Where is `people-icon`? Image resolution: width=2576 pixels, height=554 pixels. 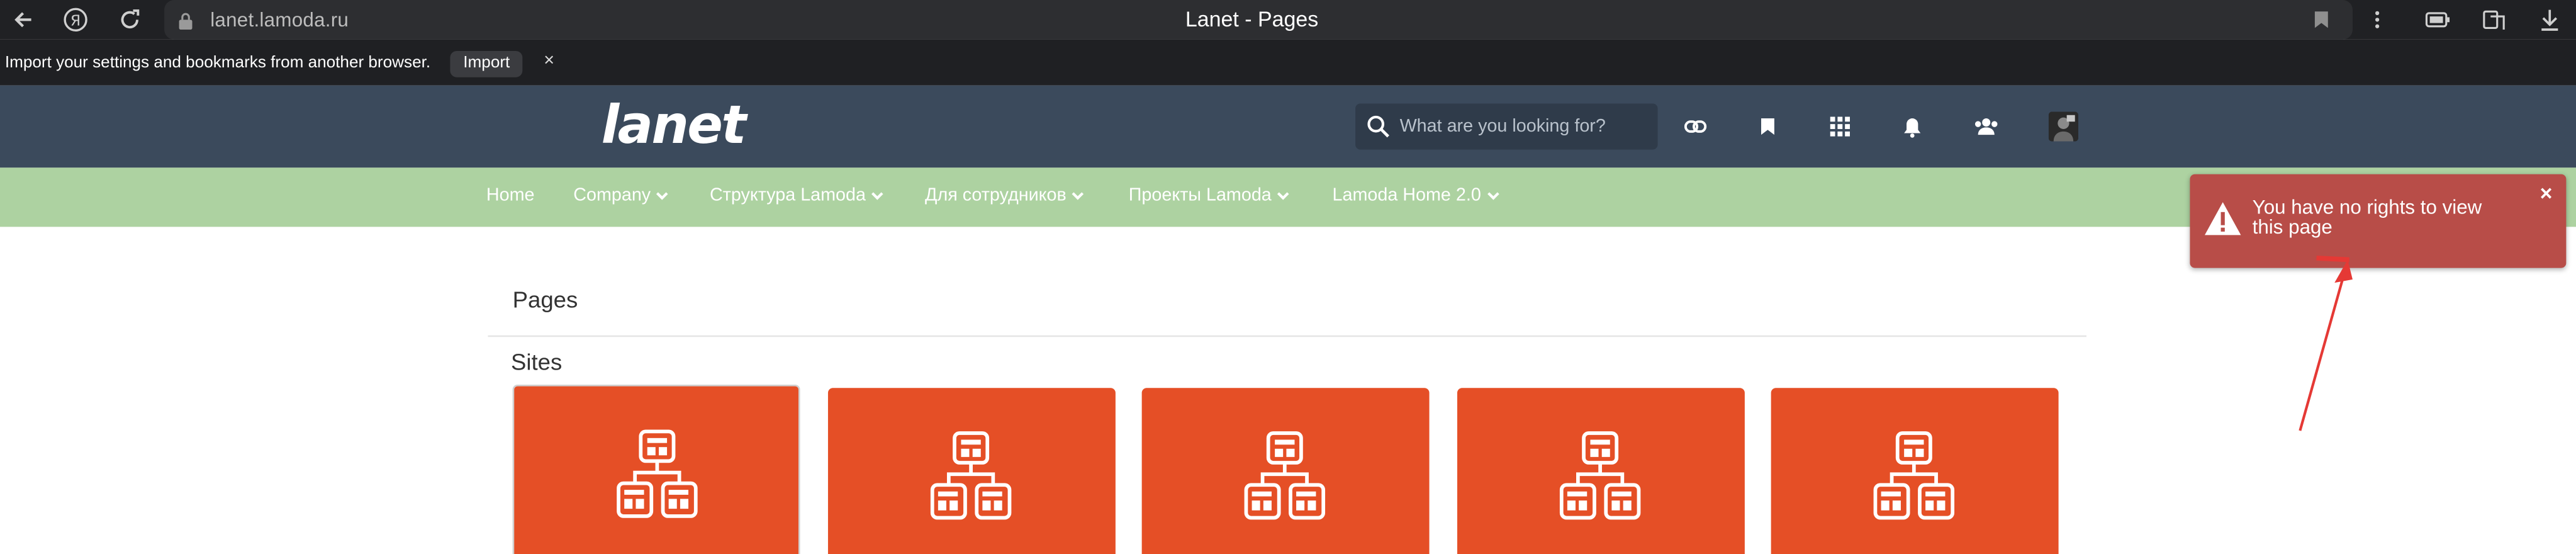 people-icon is located at coordinates (1986, 126).